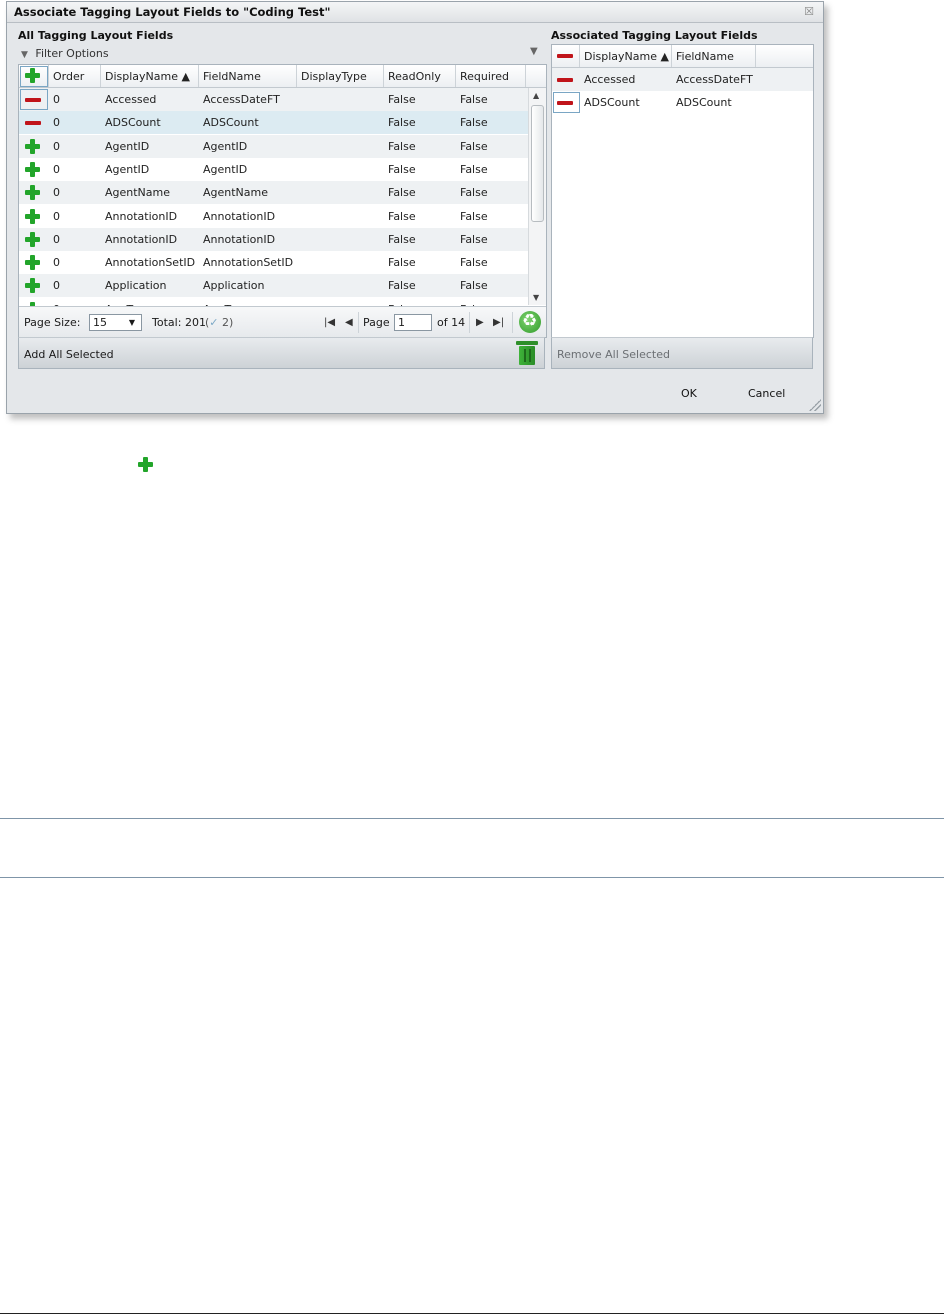 The height and width of the screenshot is (1315, 944). I want to click on cell-displayname: AgentID, so click(127, 146).